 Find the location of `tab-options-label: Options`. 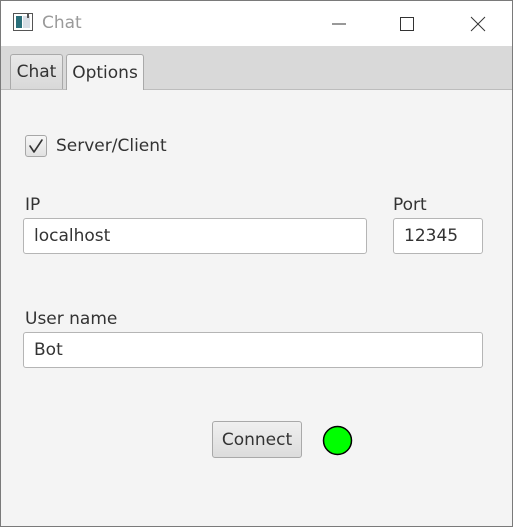

tab-options-label: Options is located at coordinates (105, 72).